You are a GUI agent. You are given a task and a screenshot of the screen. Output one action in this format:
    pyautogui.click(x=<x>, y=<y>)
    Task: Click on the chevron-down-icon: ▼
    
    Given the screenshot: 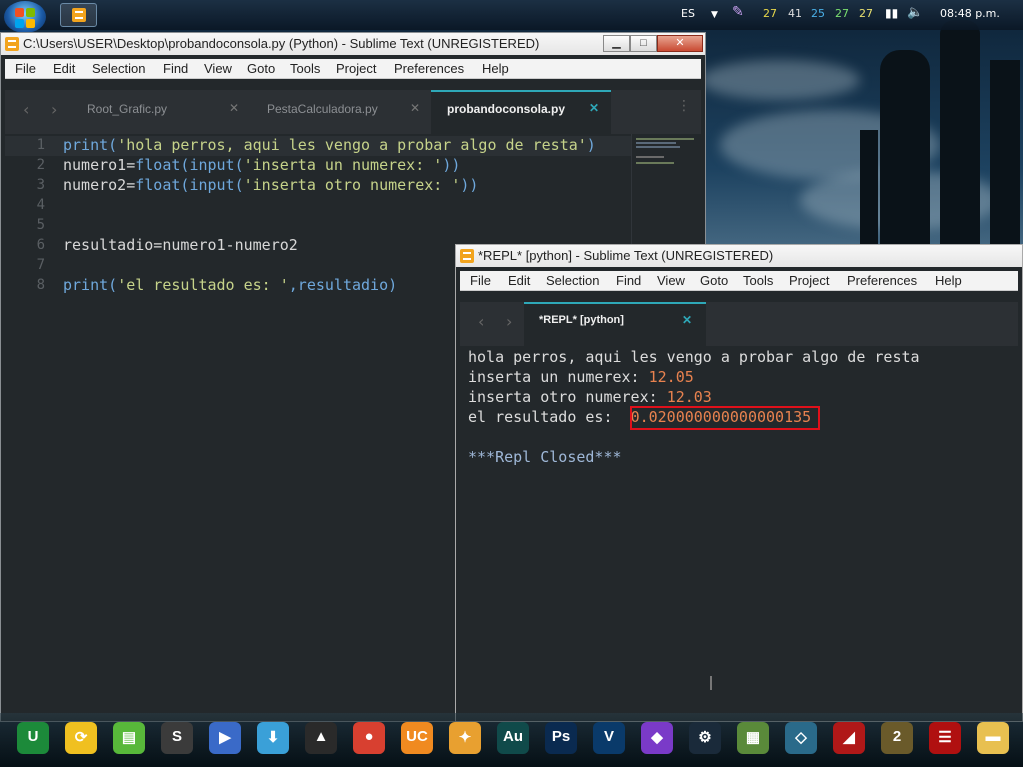 What is the action you would take?
    pyautogui.click(x=714, y=15)
    